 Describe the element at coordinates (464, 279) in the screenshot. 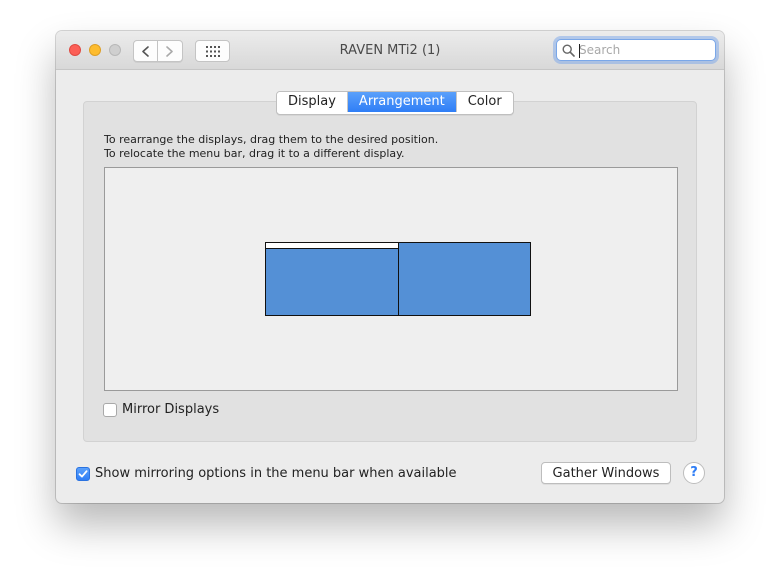

I see `display-2-thumbnail` at that location.